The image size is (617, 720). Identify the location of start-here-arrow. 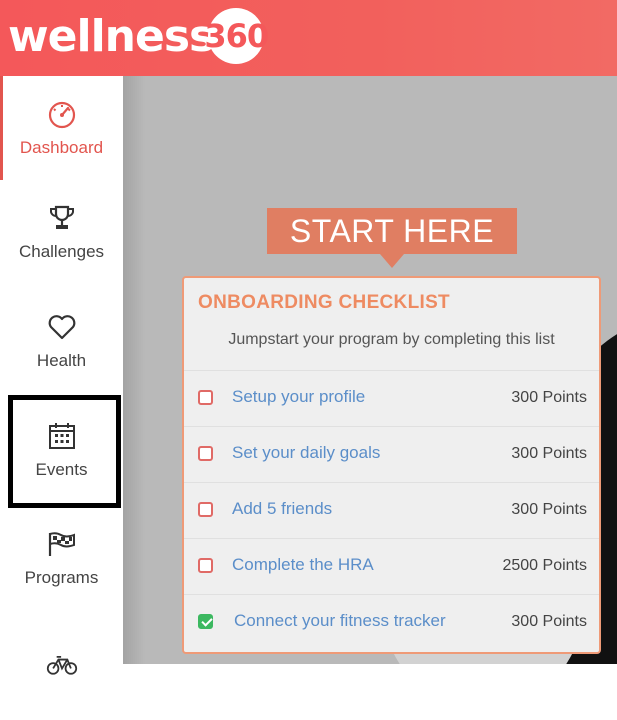
(392, 261).